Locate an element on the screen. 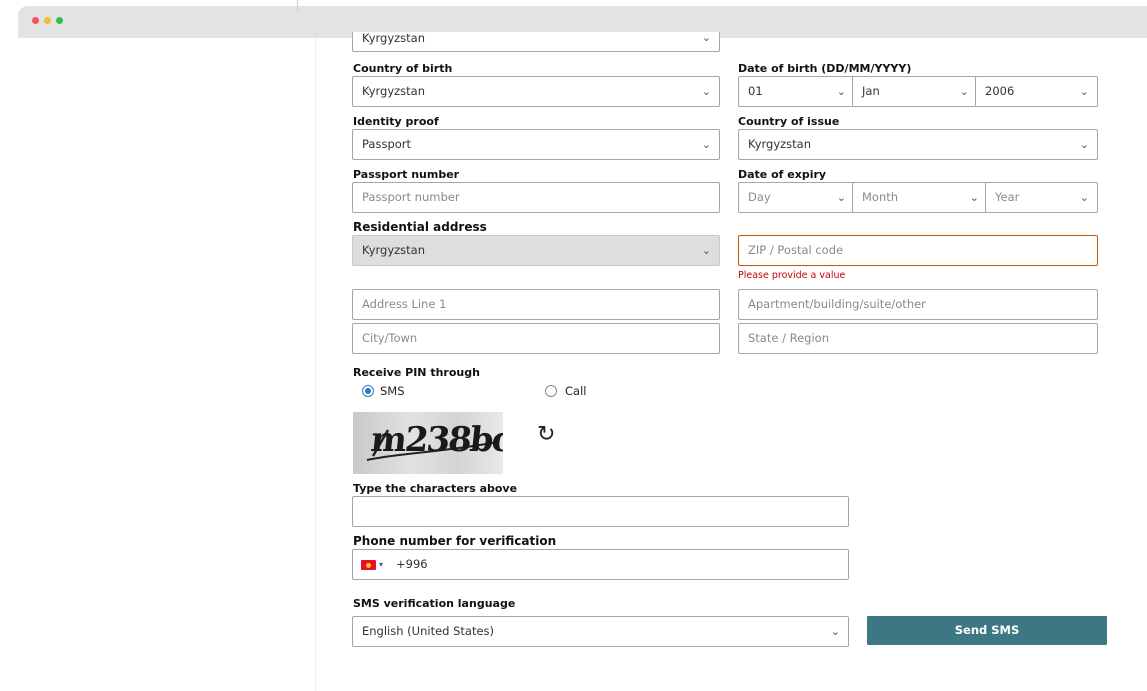 This screenshot has width=1147, height=691. zip-code-input: ZIP / Postal code is located at coordinates (918, 250).